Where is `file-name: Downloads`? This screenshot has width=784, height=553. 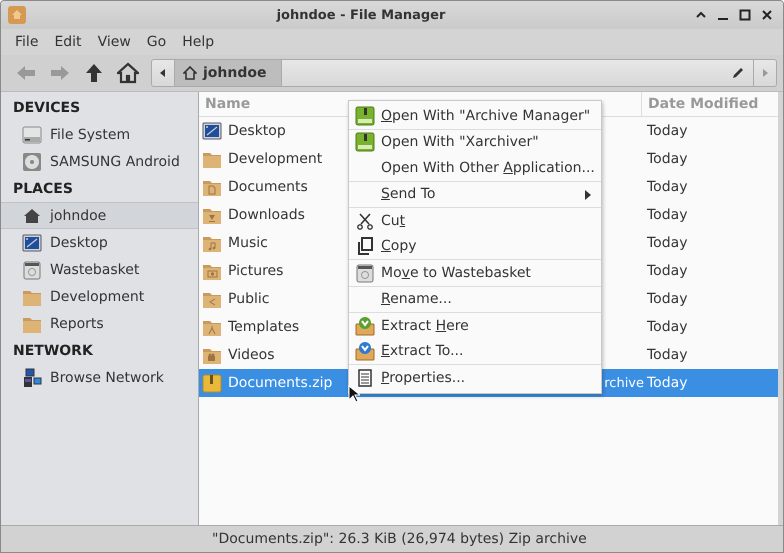
file-name: Downloads is located at coordinates (266, 215).